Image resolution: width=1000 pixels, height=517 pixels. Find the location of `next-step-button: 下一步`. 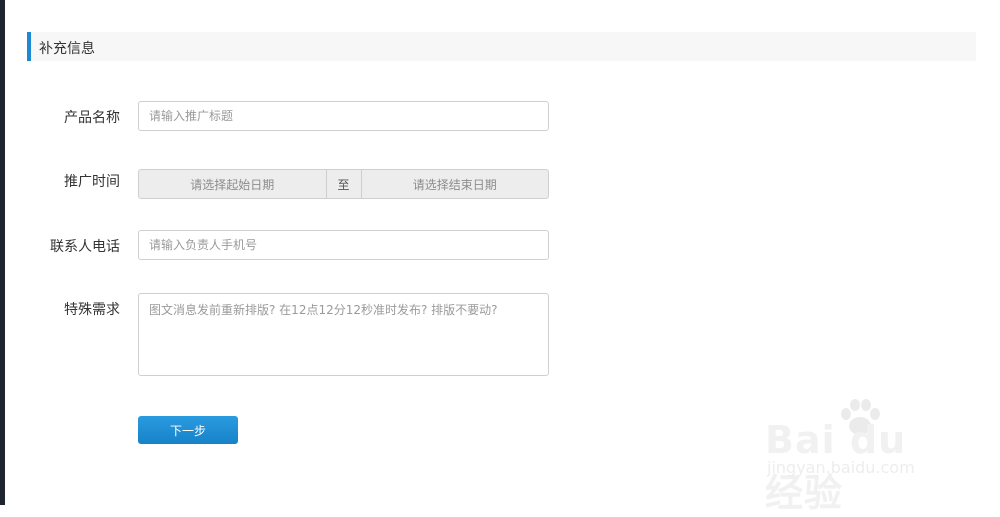

next-step-button: 下一步 is located at coordinates (188, 430).